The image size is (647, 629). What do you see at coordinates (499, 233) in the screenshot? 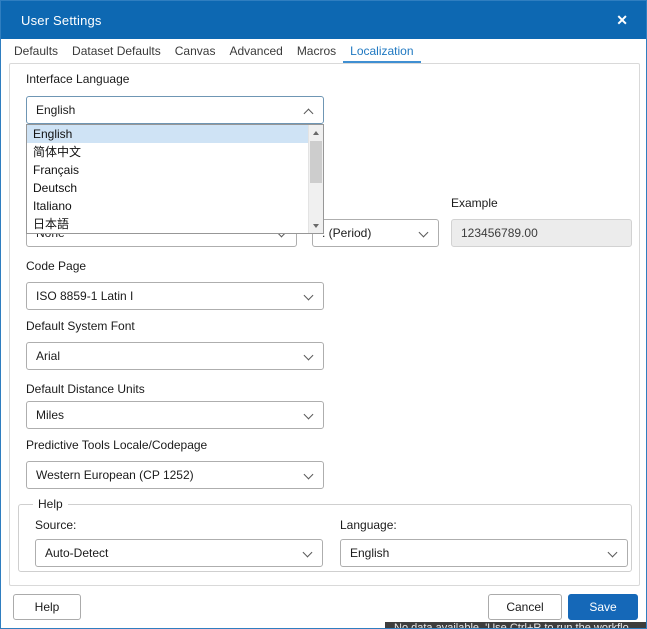
I see `example-value: 123456789.00` at bounding box center [499, 233].